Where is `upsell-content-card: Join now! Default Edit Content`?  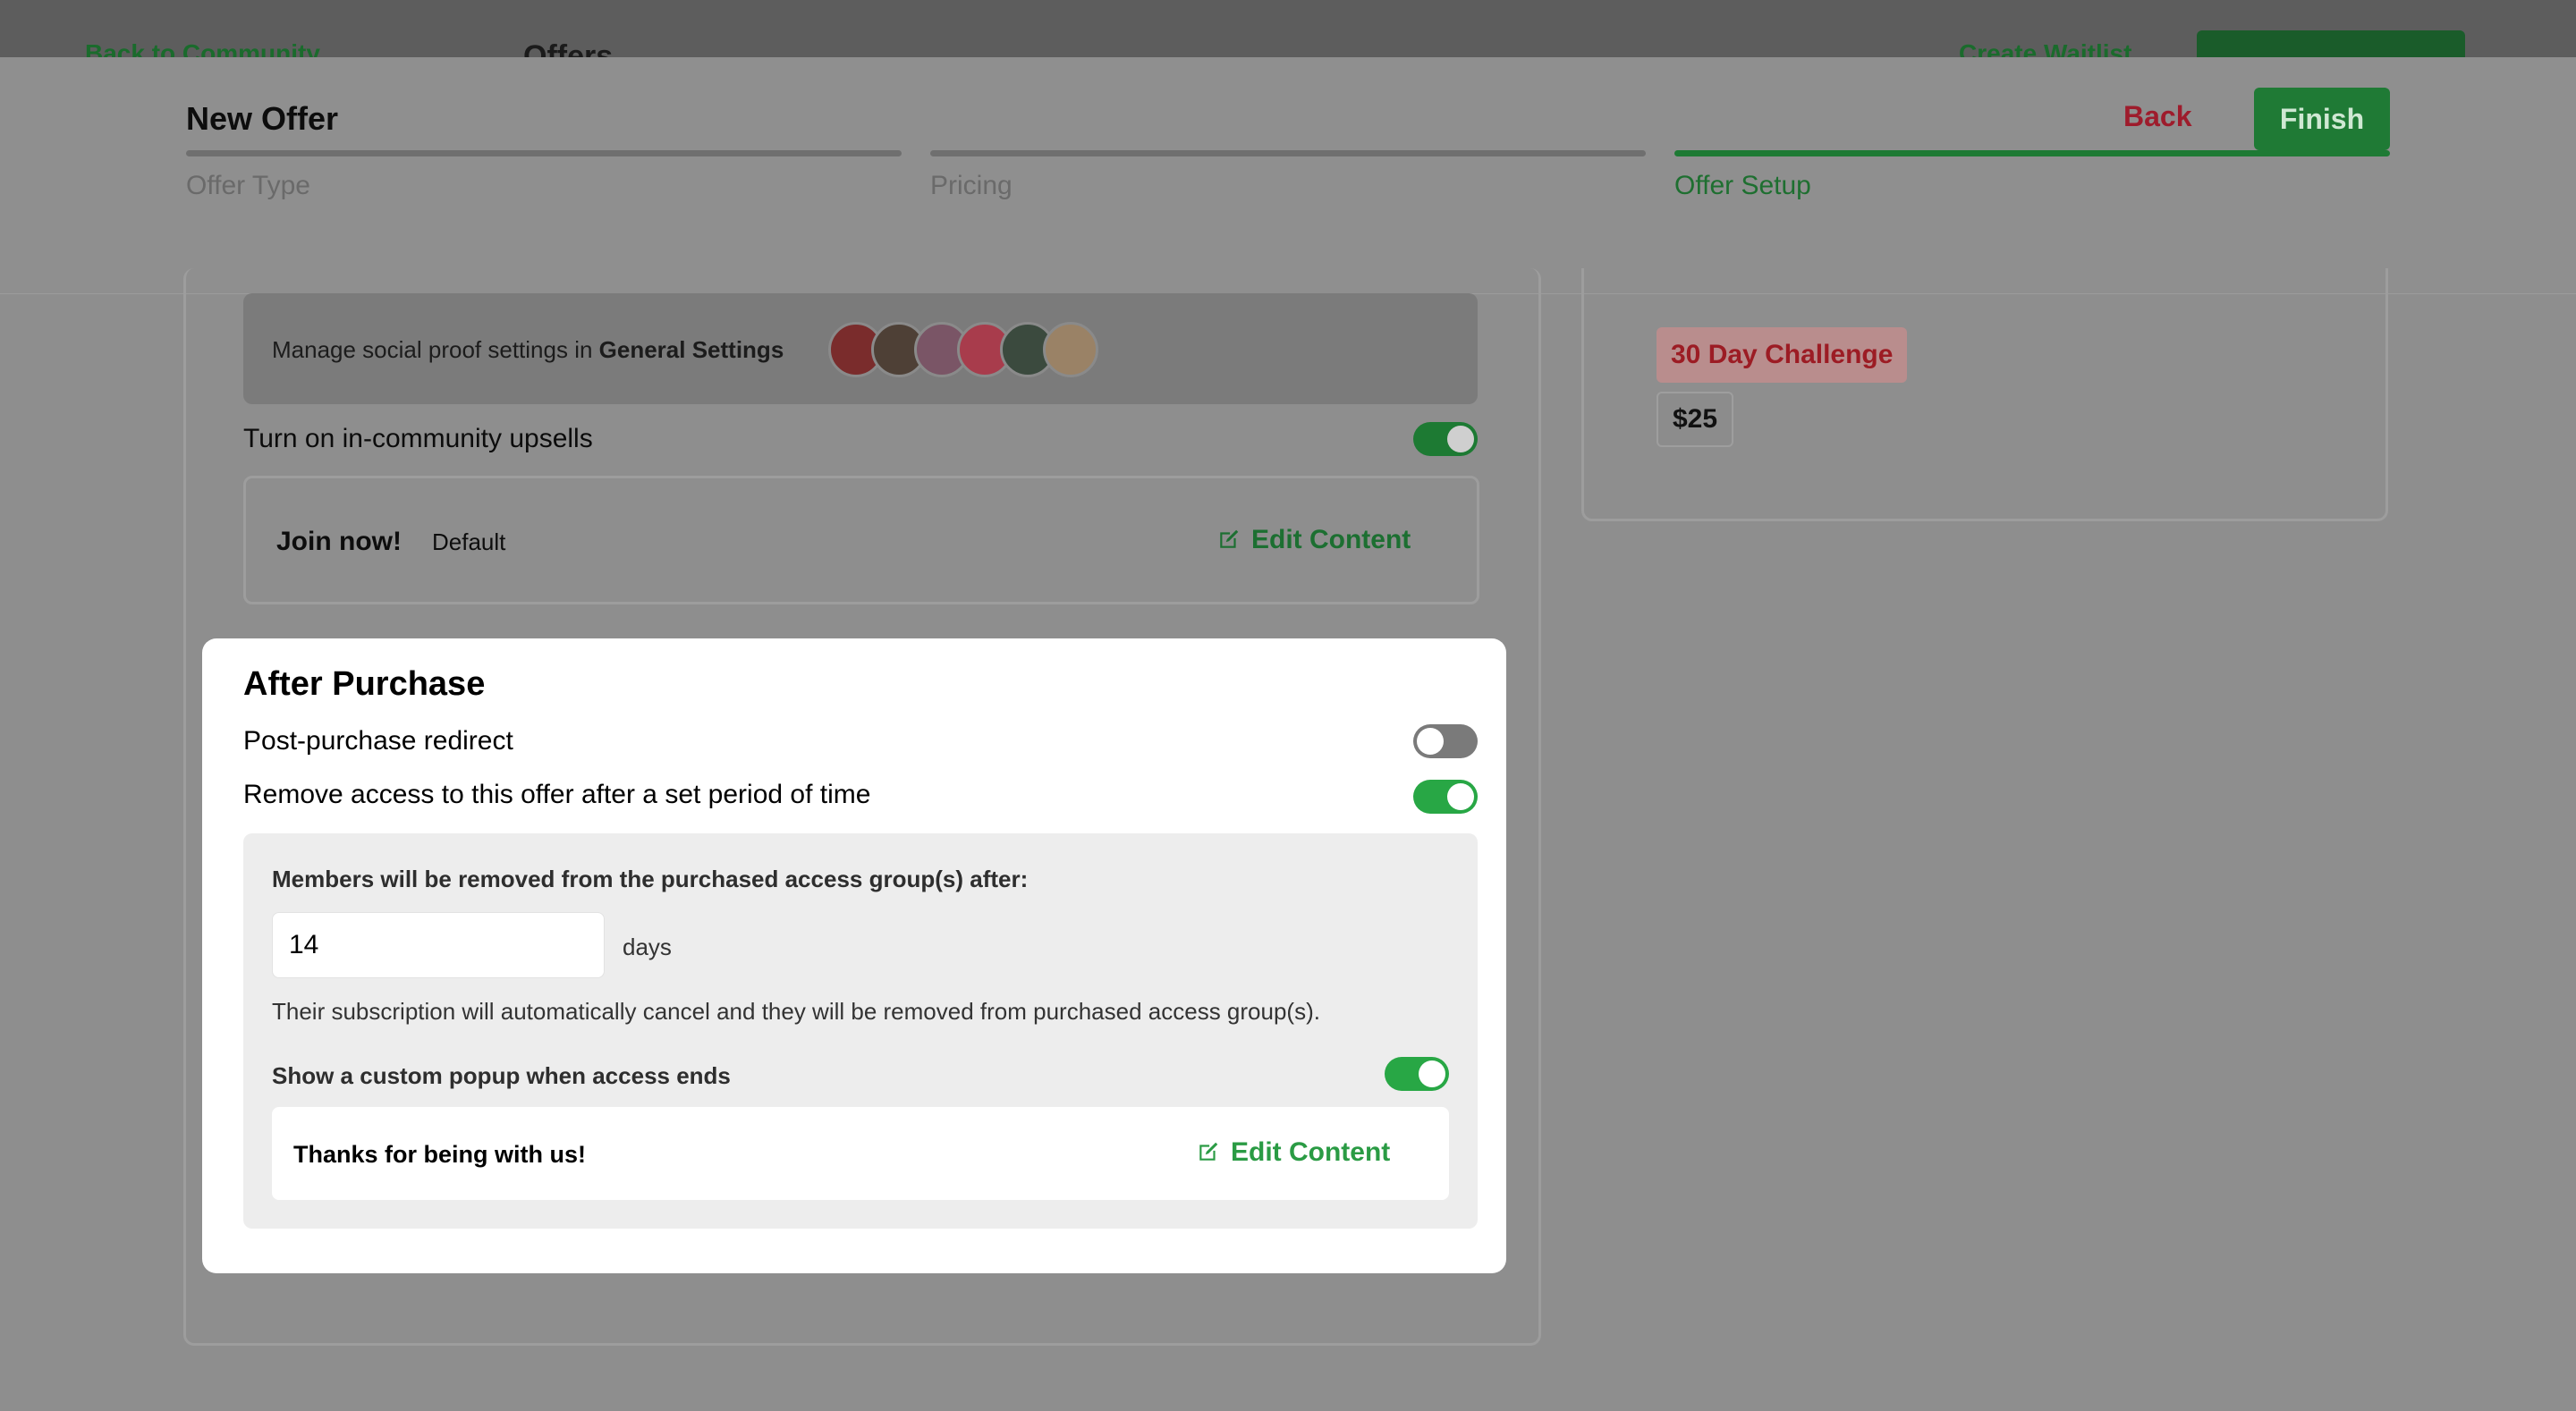
upsell-content-card: Join now! Default Edit Content is located at coordinates (861, 540).